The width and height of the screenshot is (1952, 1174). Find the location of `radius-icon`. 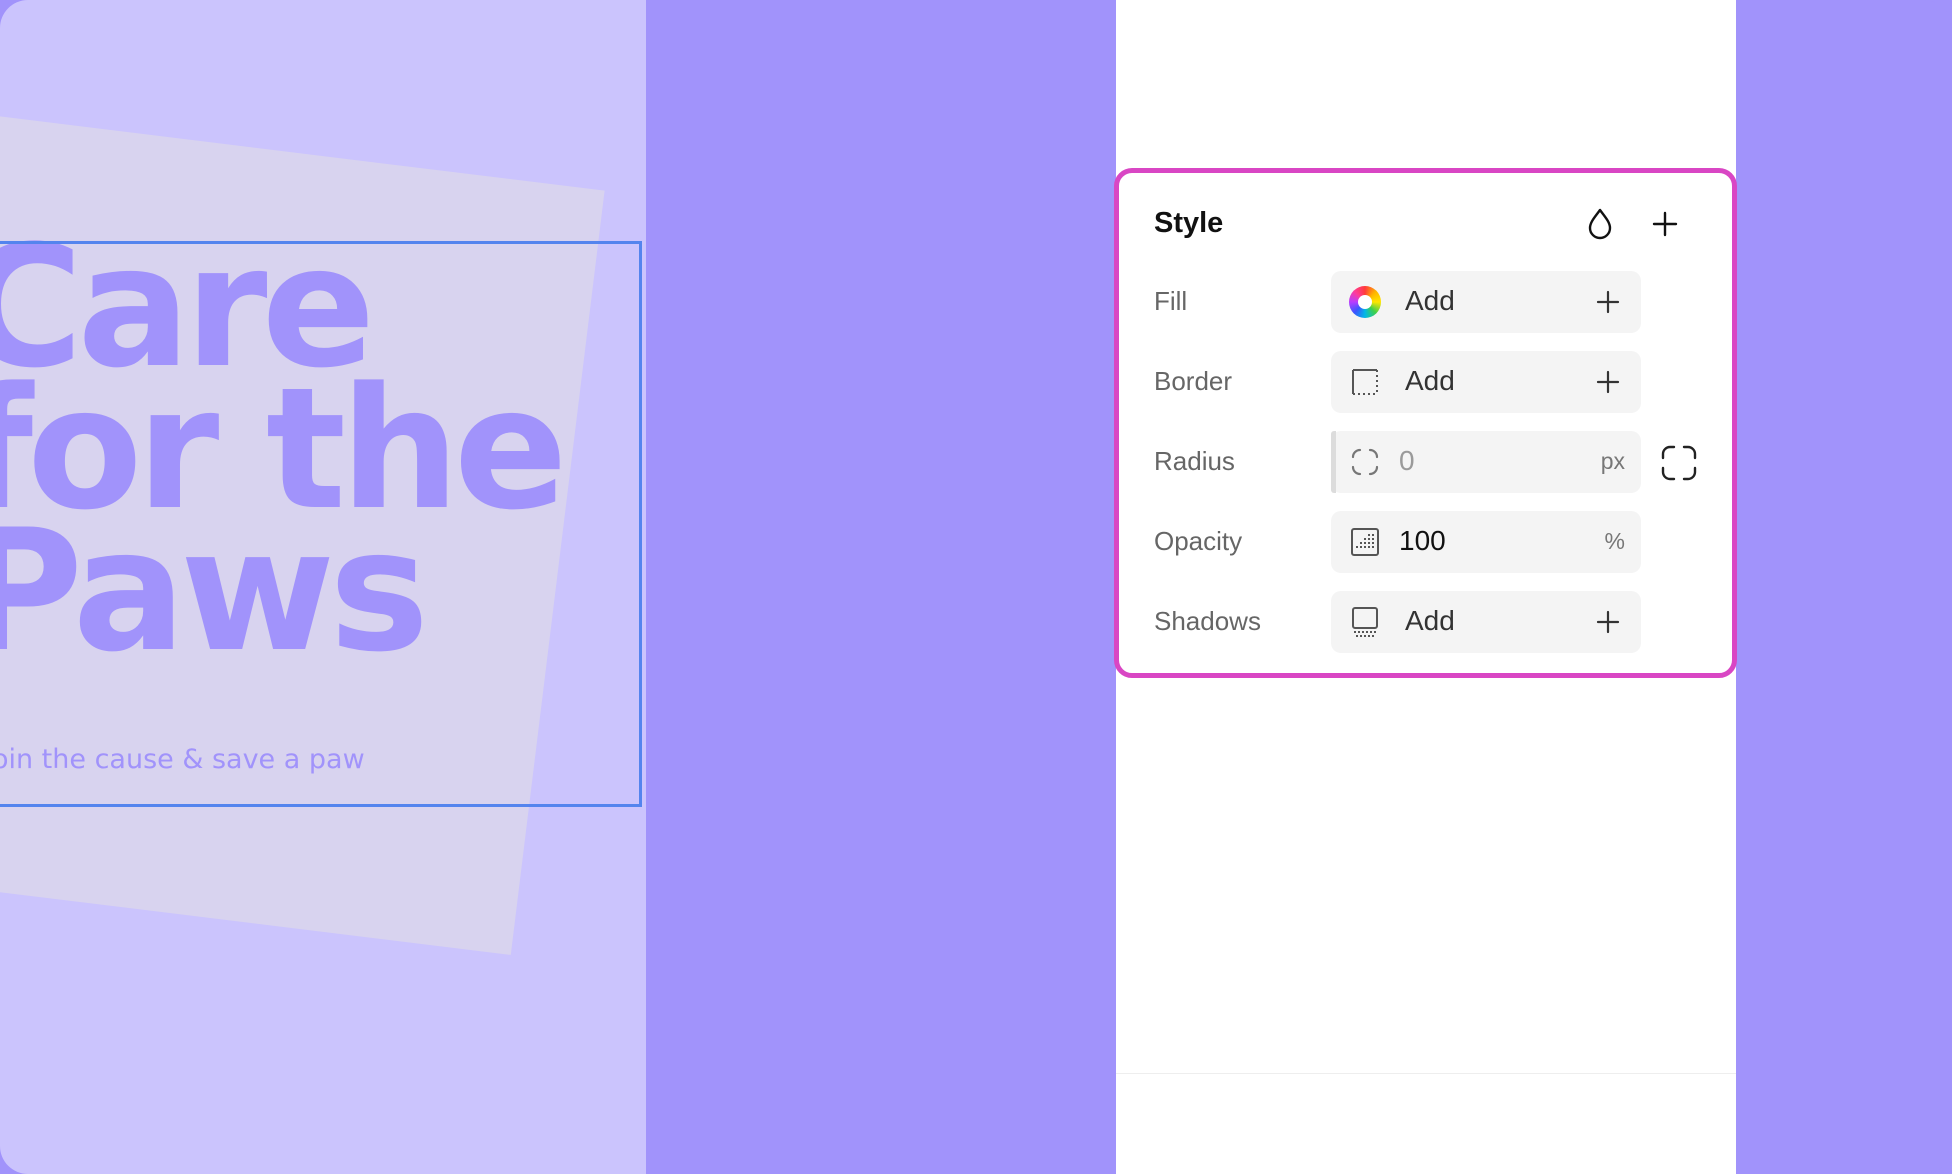

radius-icon is located at coordinates (1365, 462).